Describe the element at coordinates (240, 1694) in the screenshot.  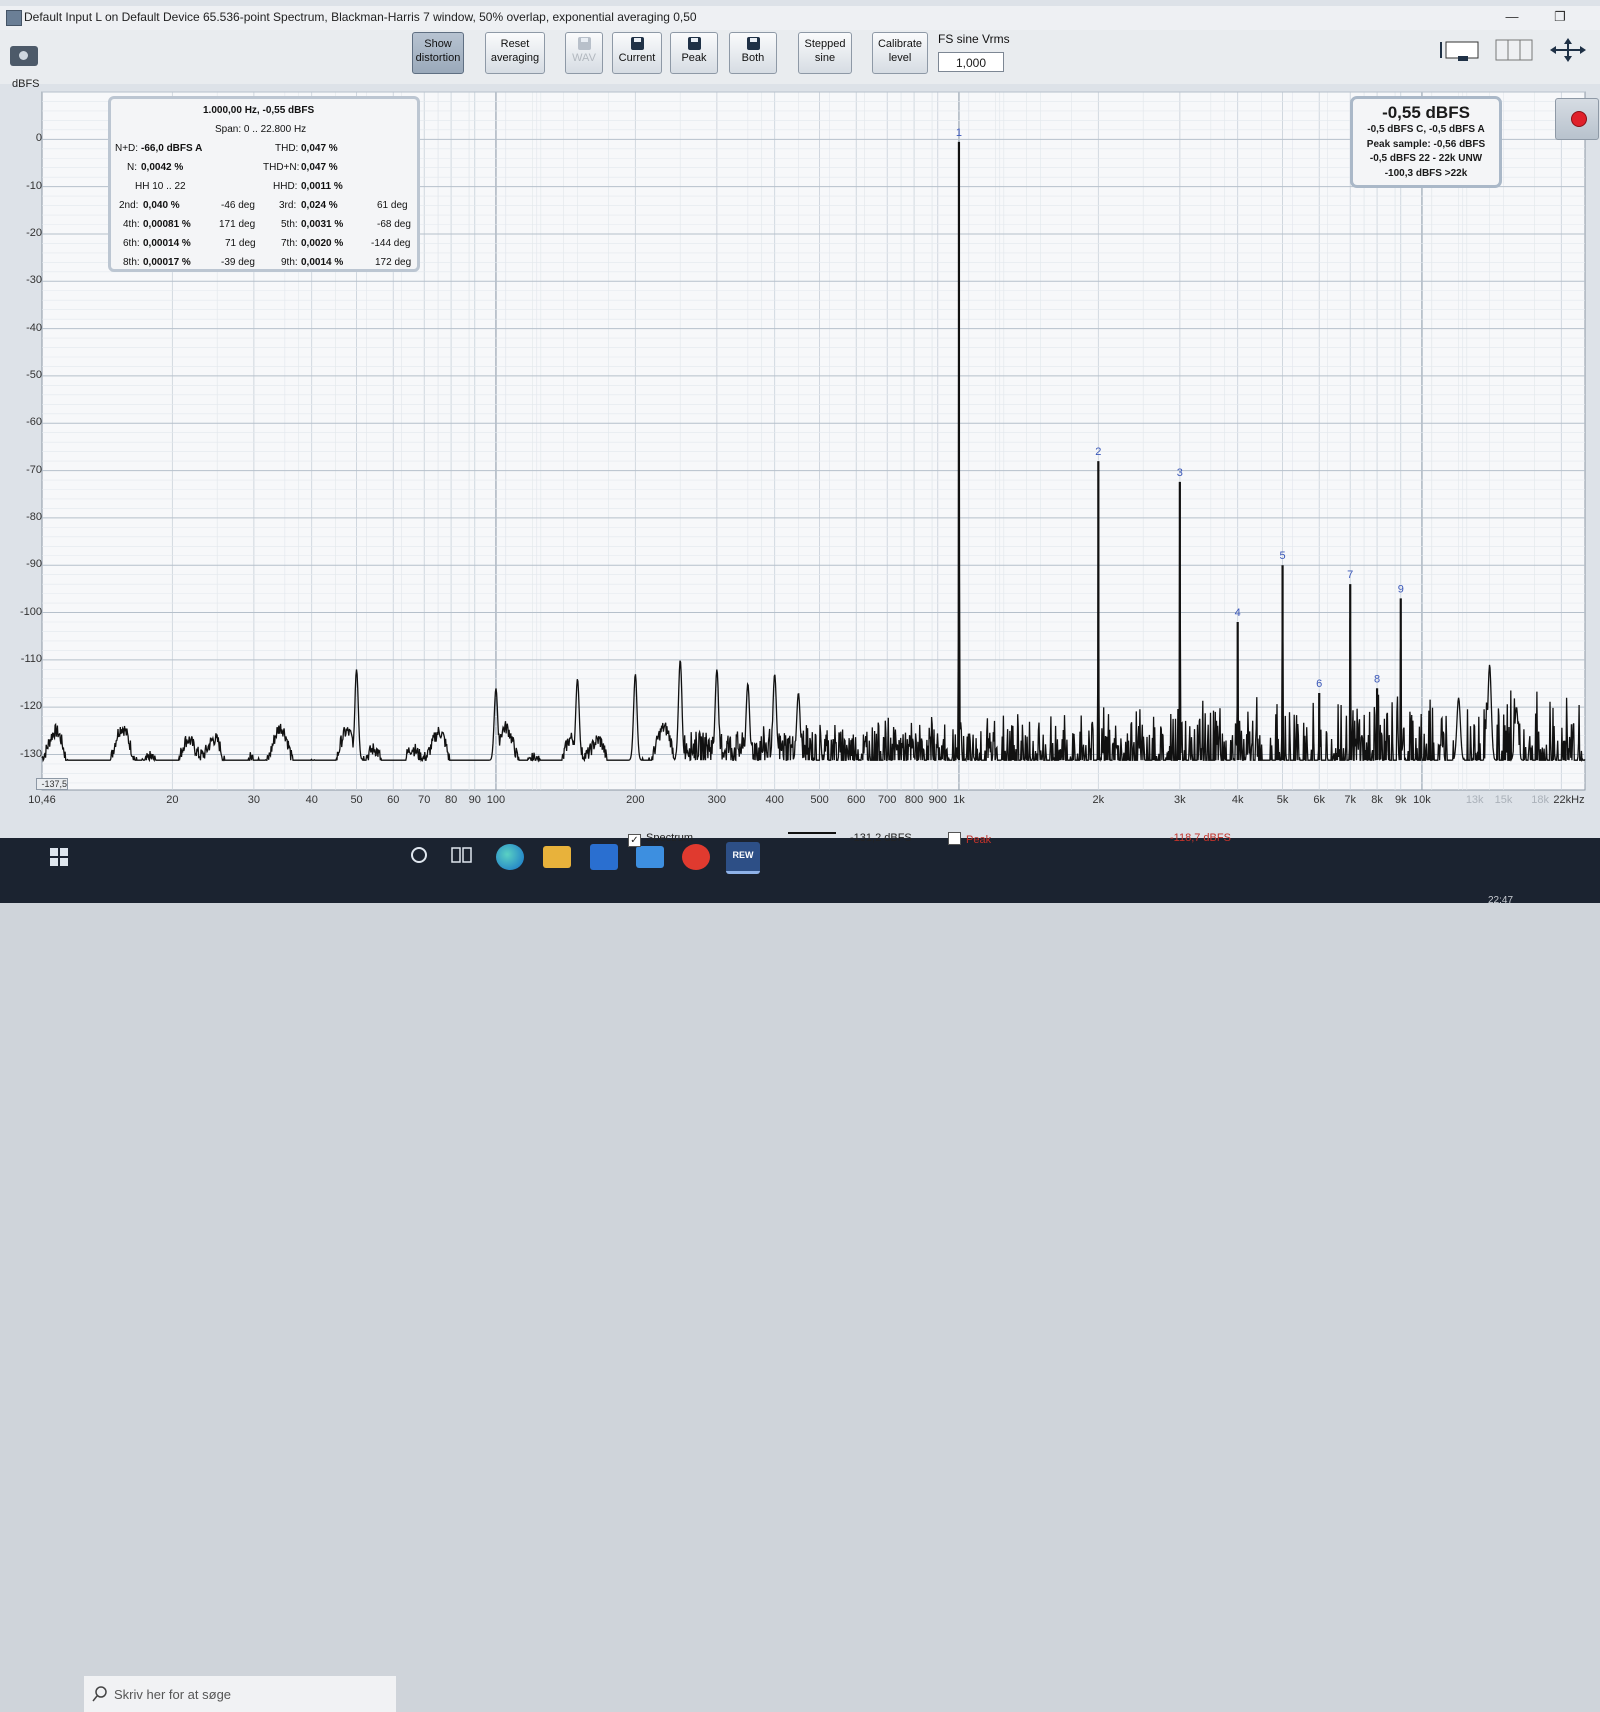
I see `taskbar-search: Skriv her for at søge` at that location.